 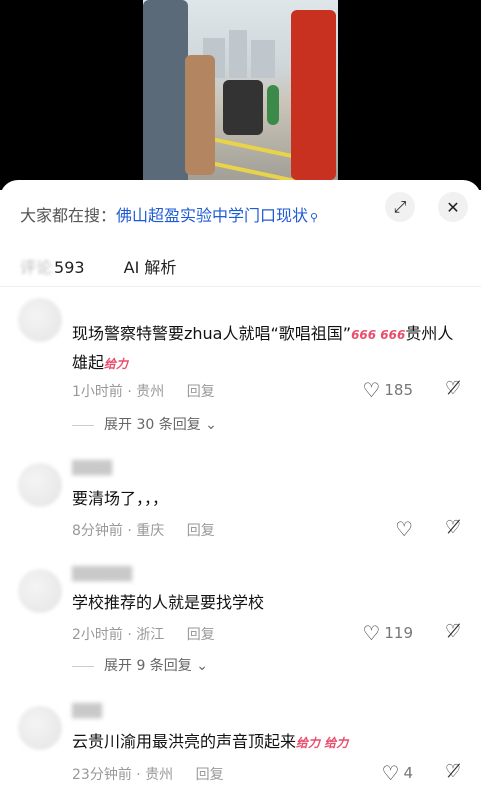 I want to click on comment-text: 要清场了，，，, so click(x=120, y=498).